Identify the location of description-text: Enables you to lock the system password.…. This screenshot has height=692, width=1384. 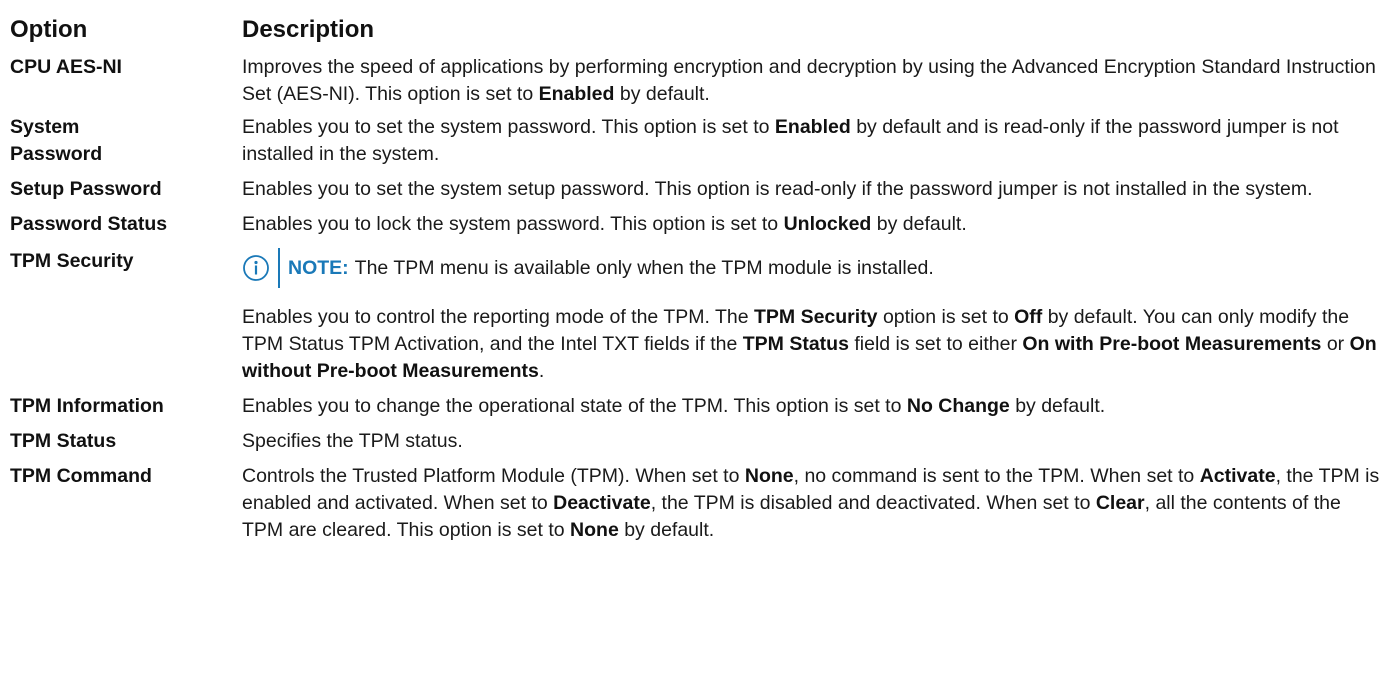
(513, 224).